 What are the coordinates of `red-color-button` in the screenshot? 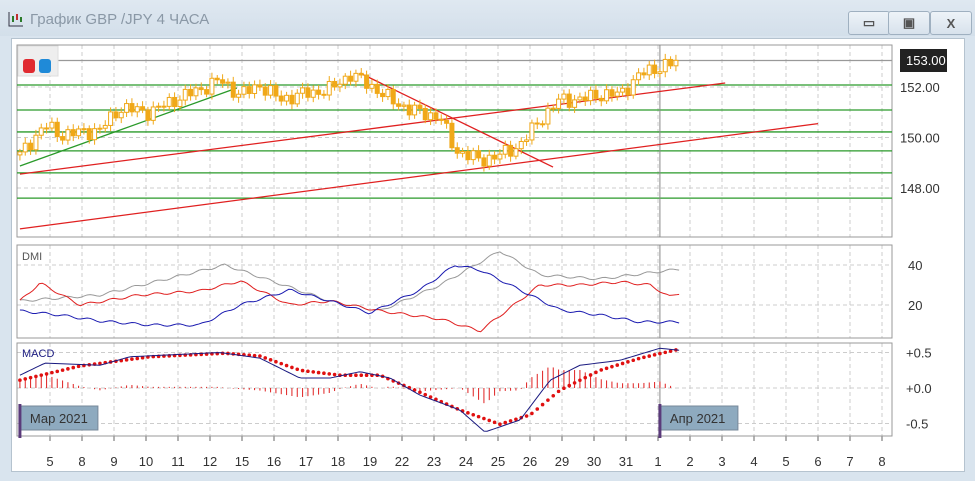 It's located at (29, 66).